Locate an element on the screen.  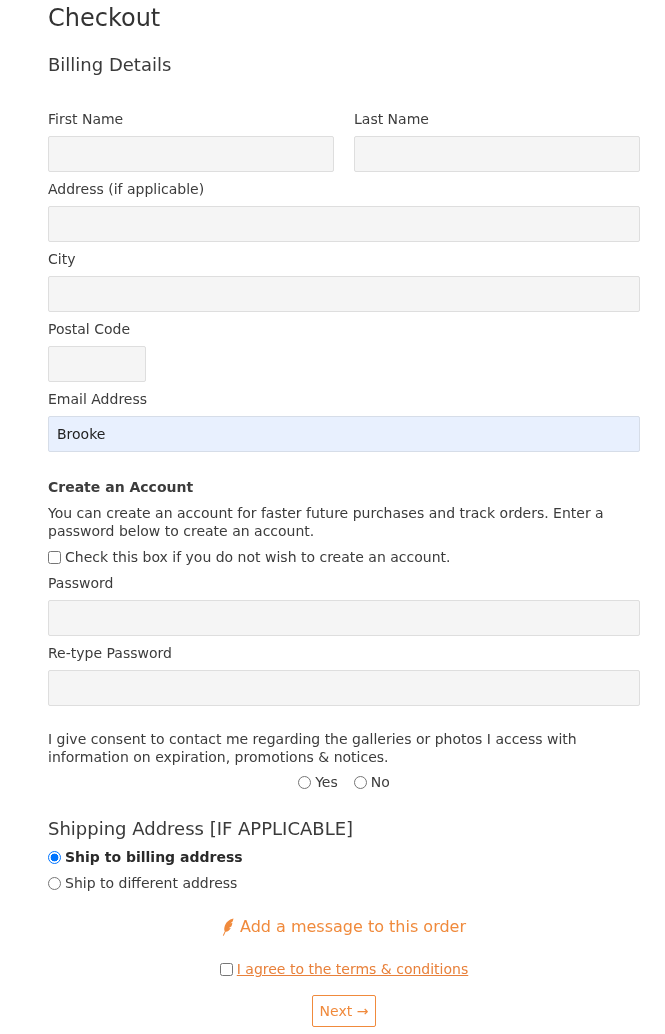
field-label: First Name is located at coordinates (86, 119).